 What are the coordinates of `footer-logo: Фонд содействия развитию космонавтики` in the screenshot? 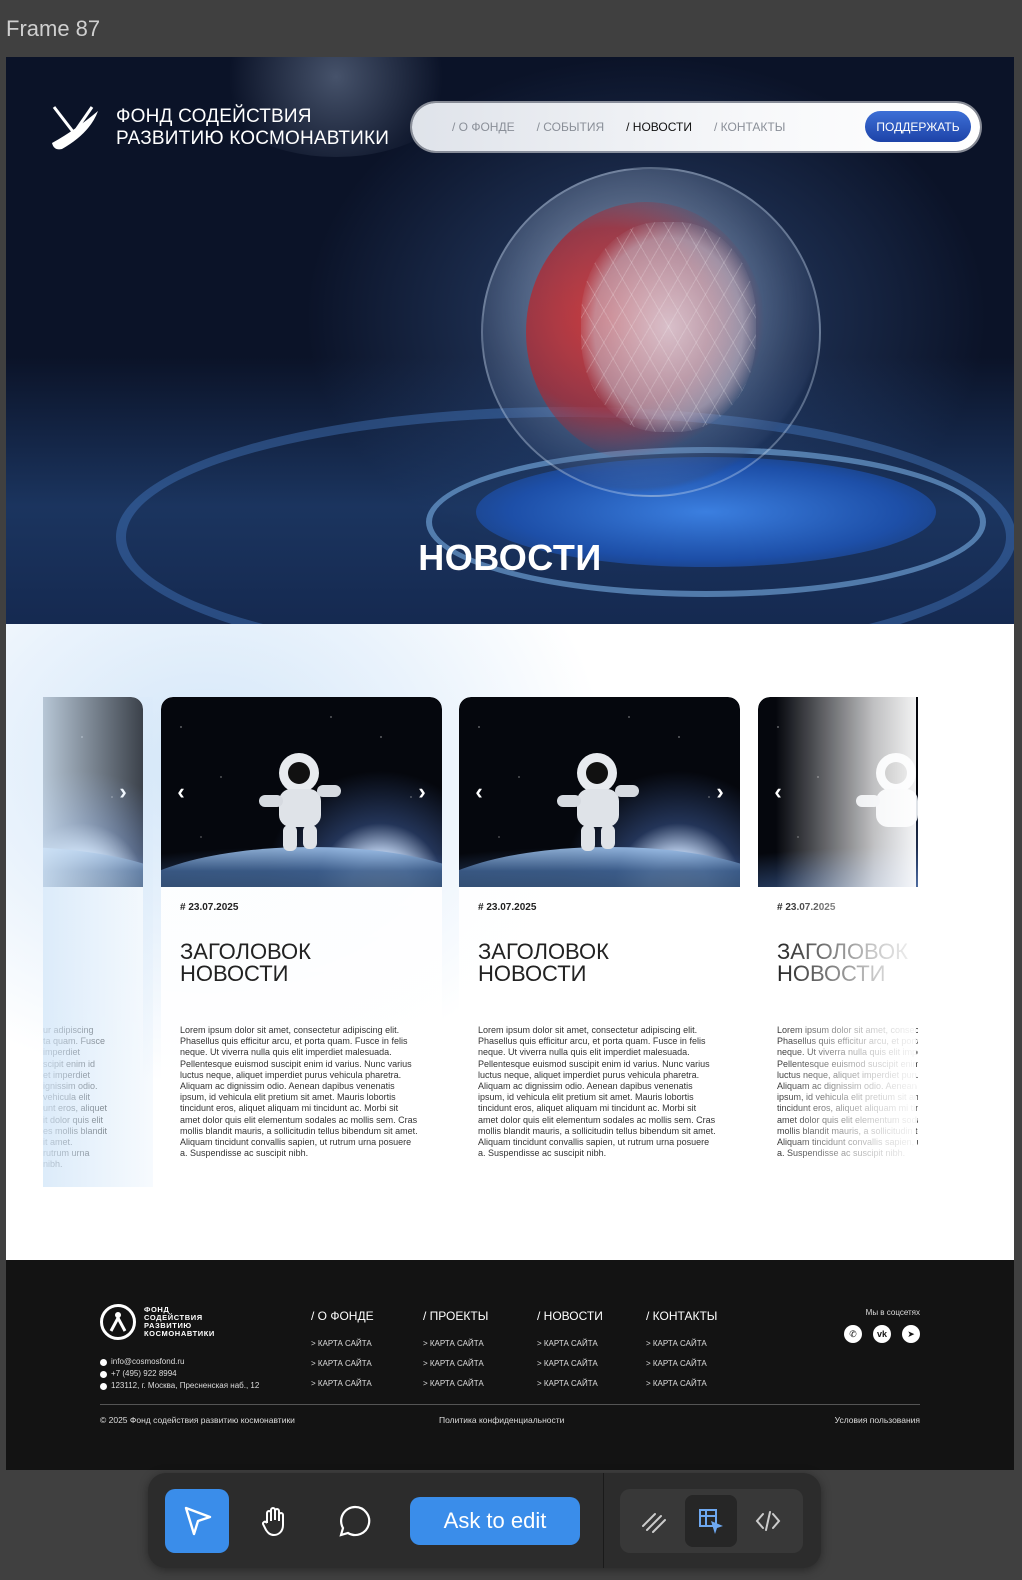 It's located at (157, 1322).